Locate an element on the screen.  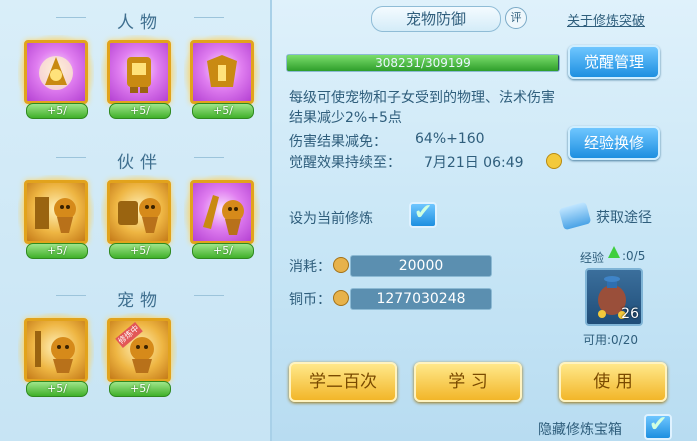
pet-slot-2: 修炼中 +5/ is located at coordinates (139, 355).